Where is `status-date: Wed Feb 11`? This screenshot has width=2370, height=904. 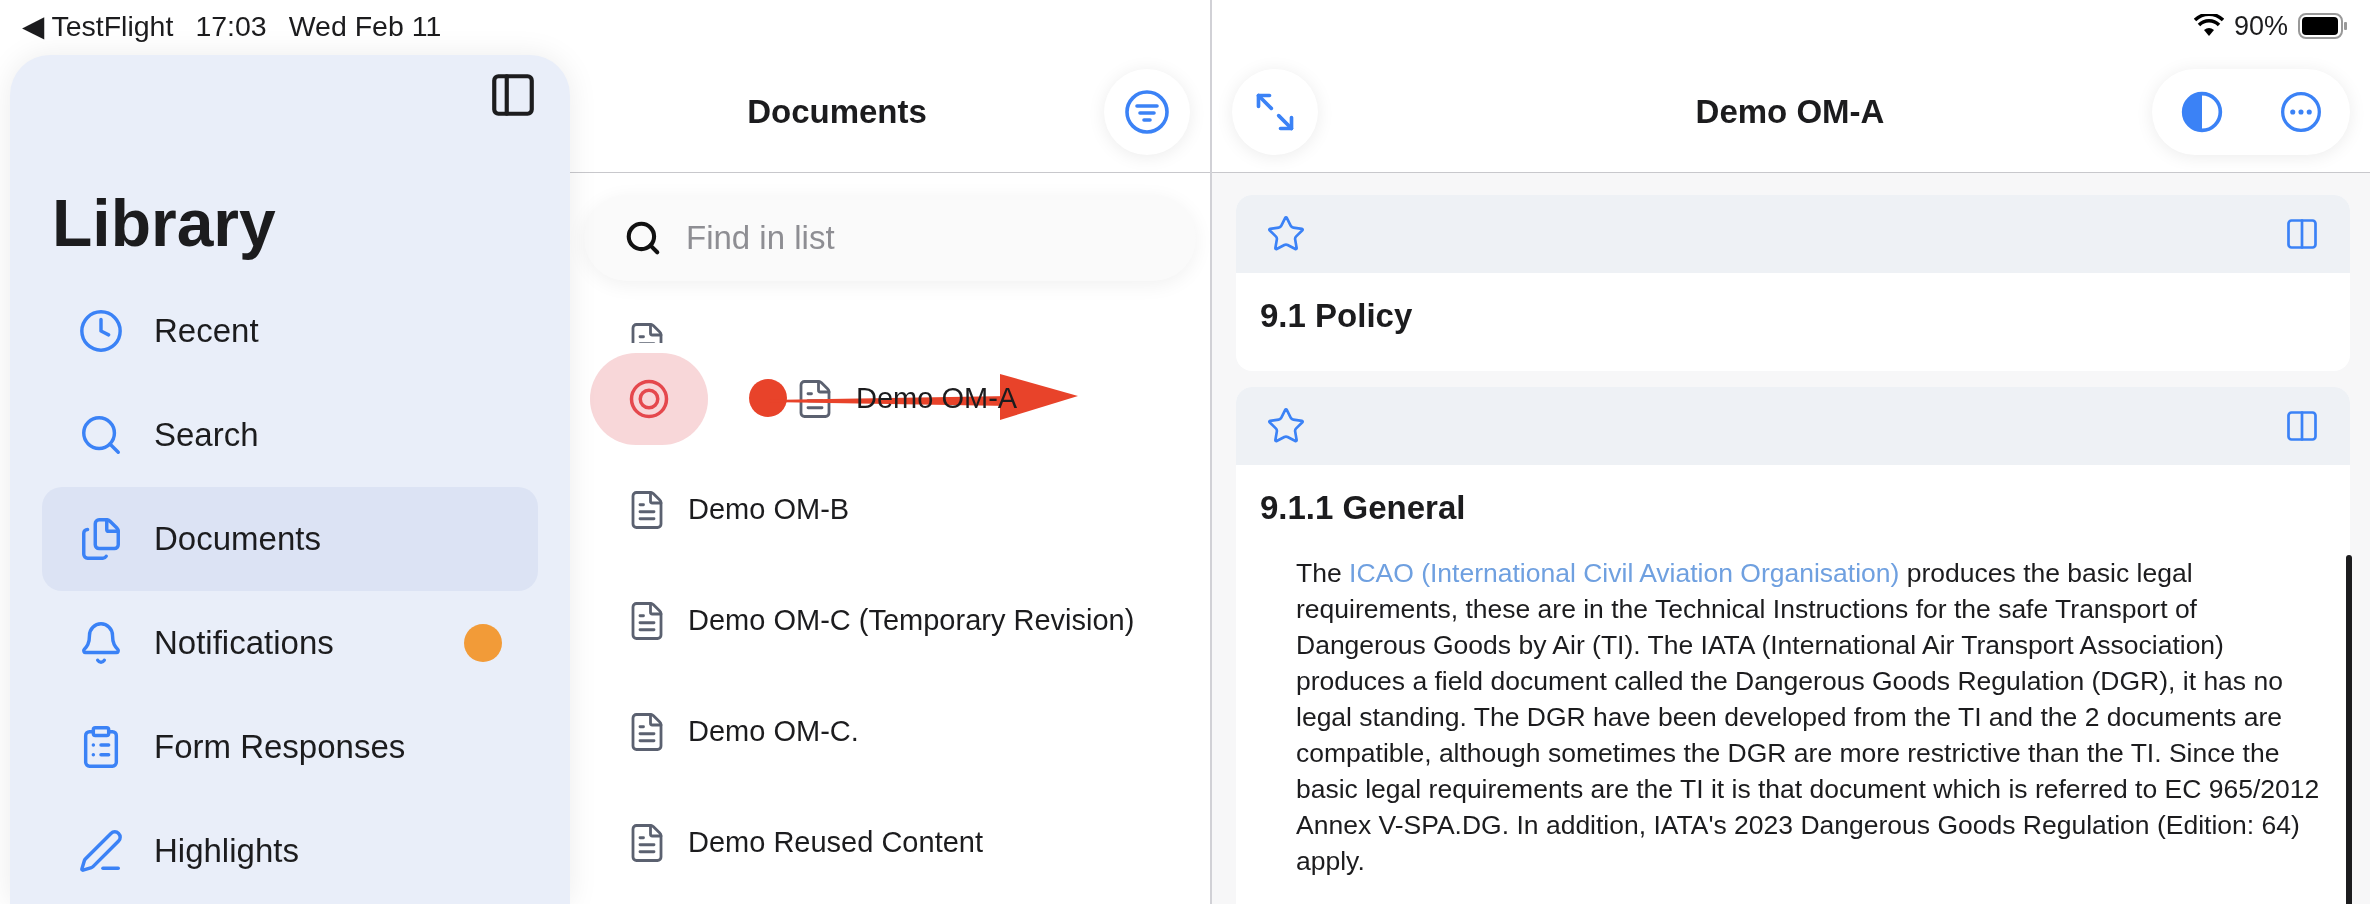
status-date: Wed Feb 11 is located at coordinates (365, 26).